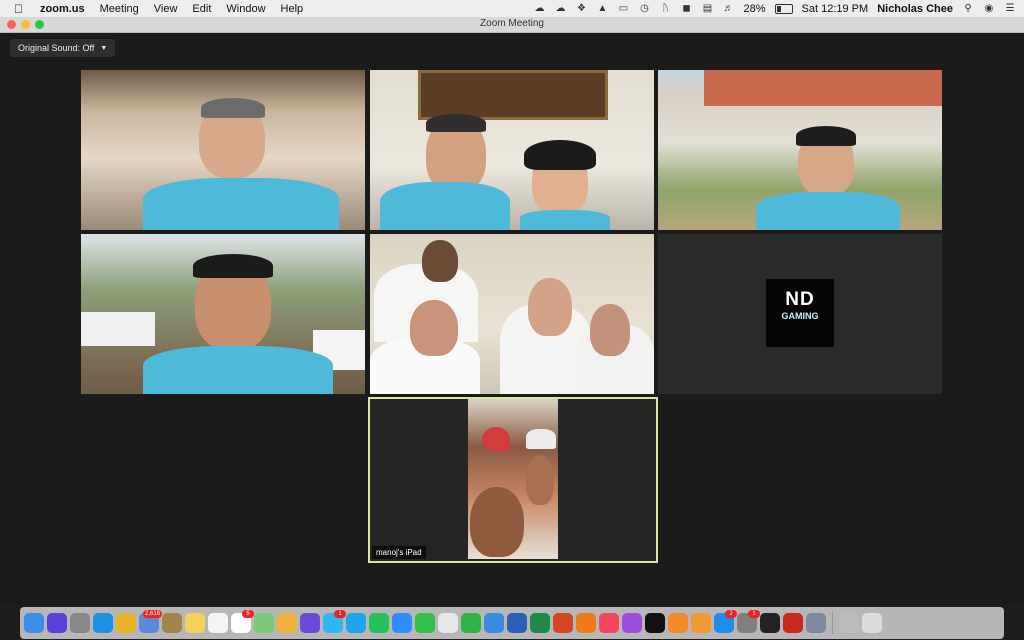 This screenshot has height=640, width=1024. I want to click on finder-icon, so click(34, 623).